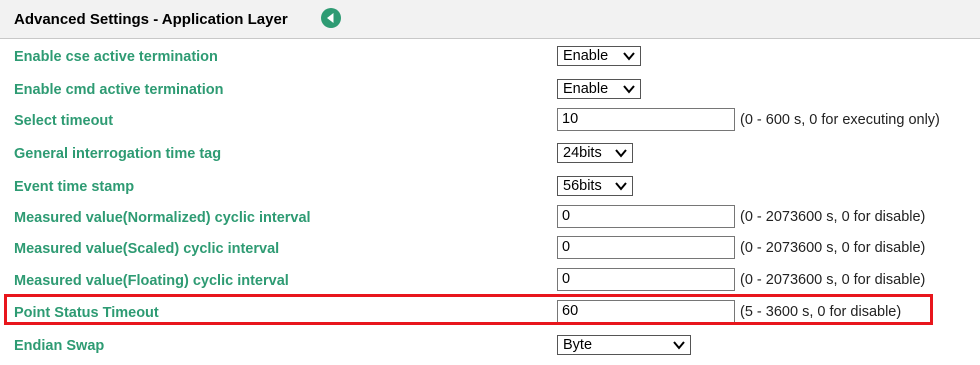 This screenshot has width=980, height=365. What do you see at coordinates (490, 19) in the screenshot?
I see `section-header: Advanced Settings - Application Layer` at bounding box center [490, 19].